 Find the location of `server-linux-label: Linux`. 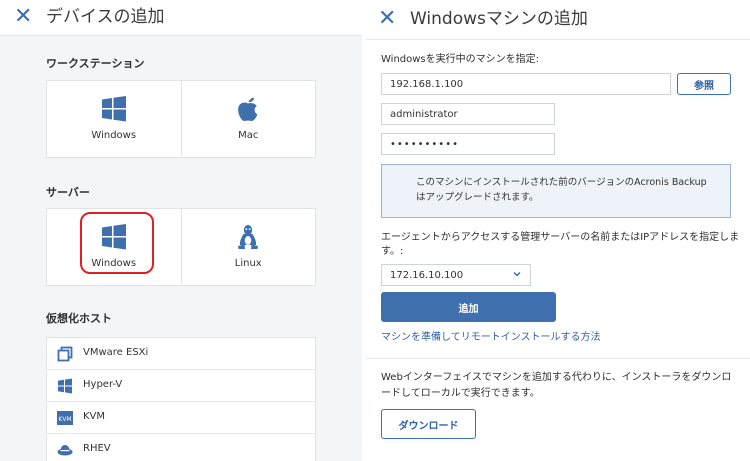

server-linux-label: Linux is located at coordinates (248, 263).